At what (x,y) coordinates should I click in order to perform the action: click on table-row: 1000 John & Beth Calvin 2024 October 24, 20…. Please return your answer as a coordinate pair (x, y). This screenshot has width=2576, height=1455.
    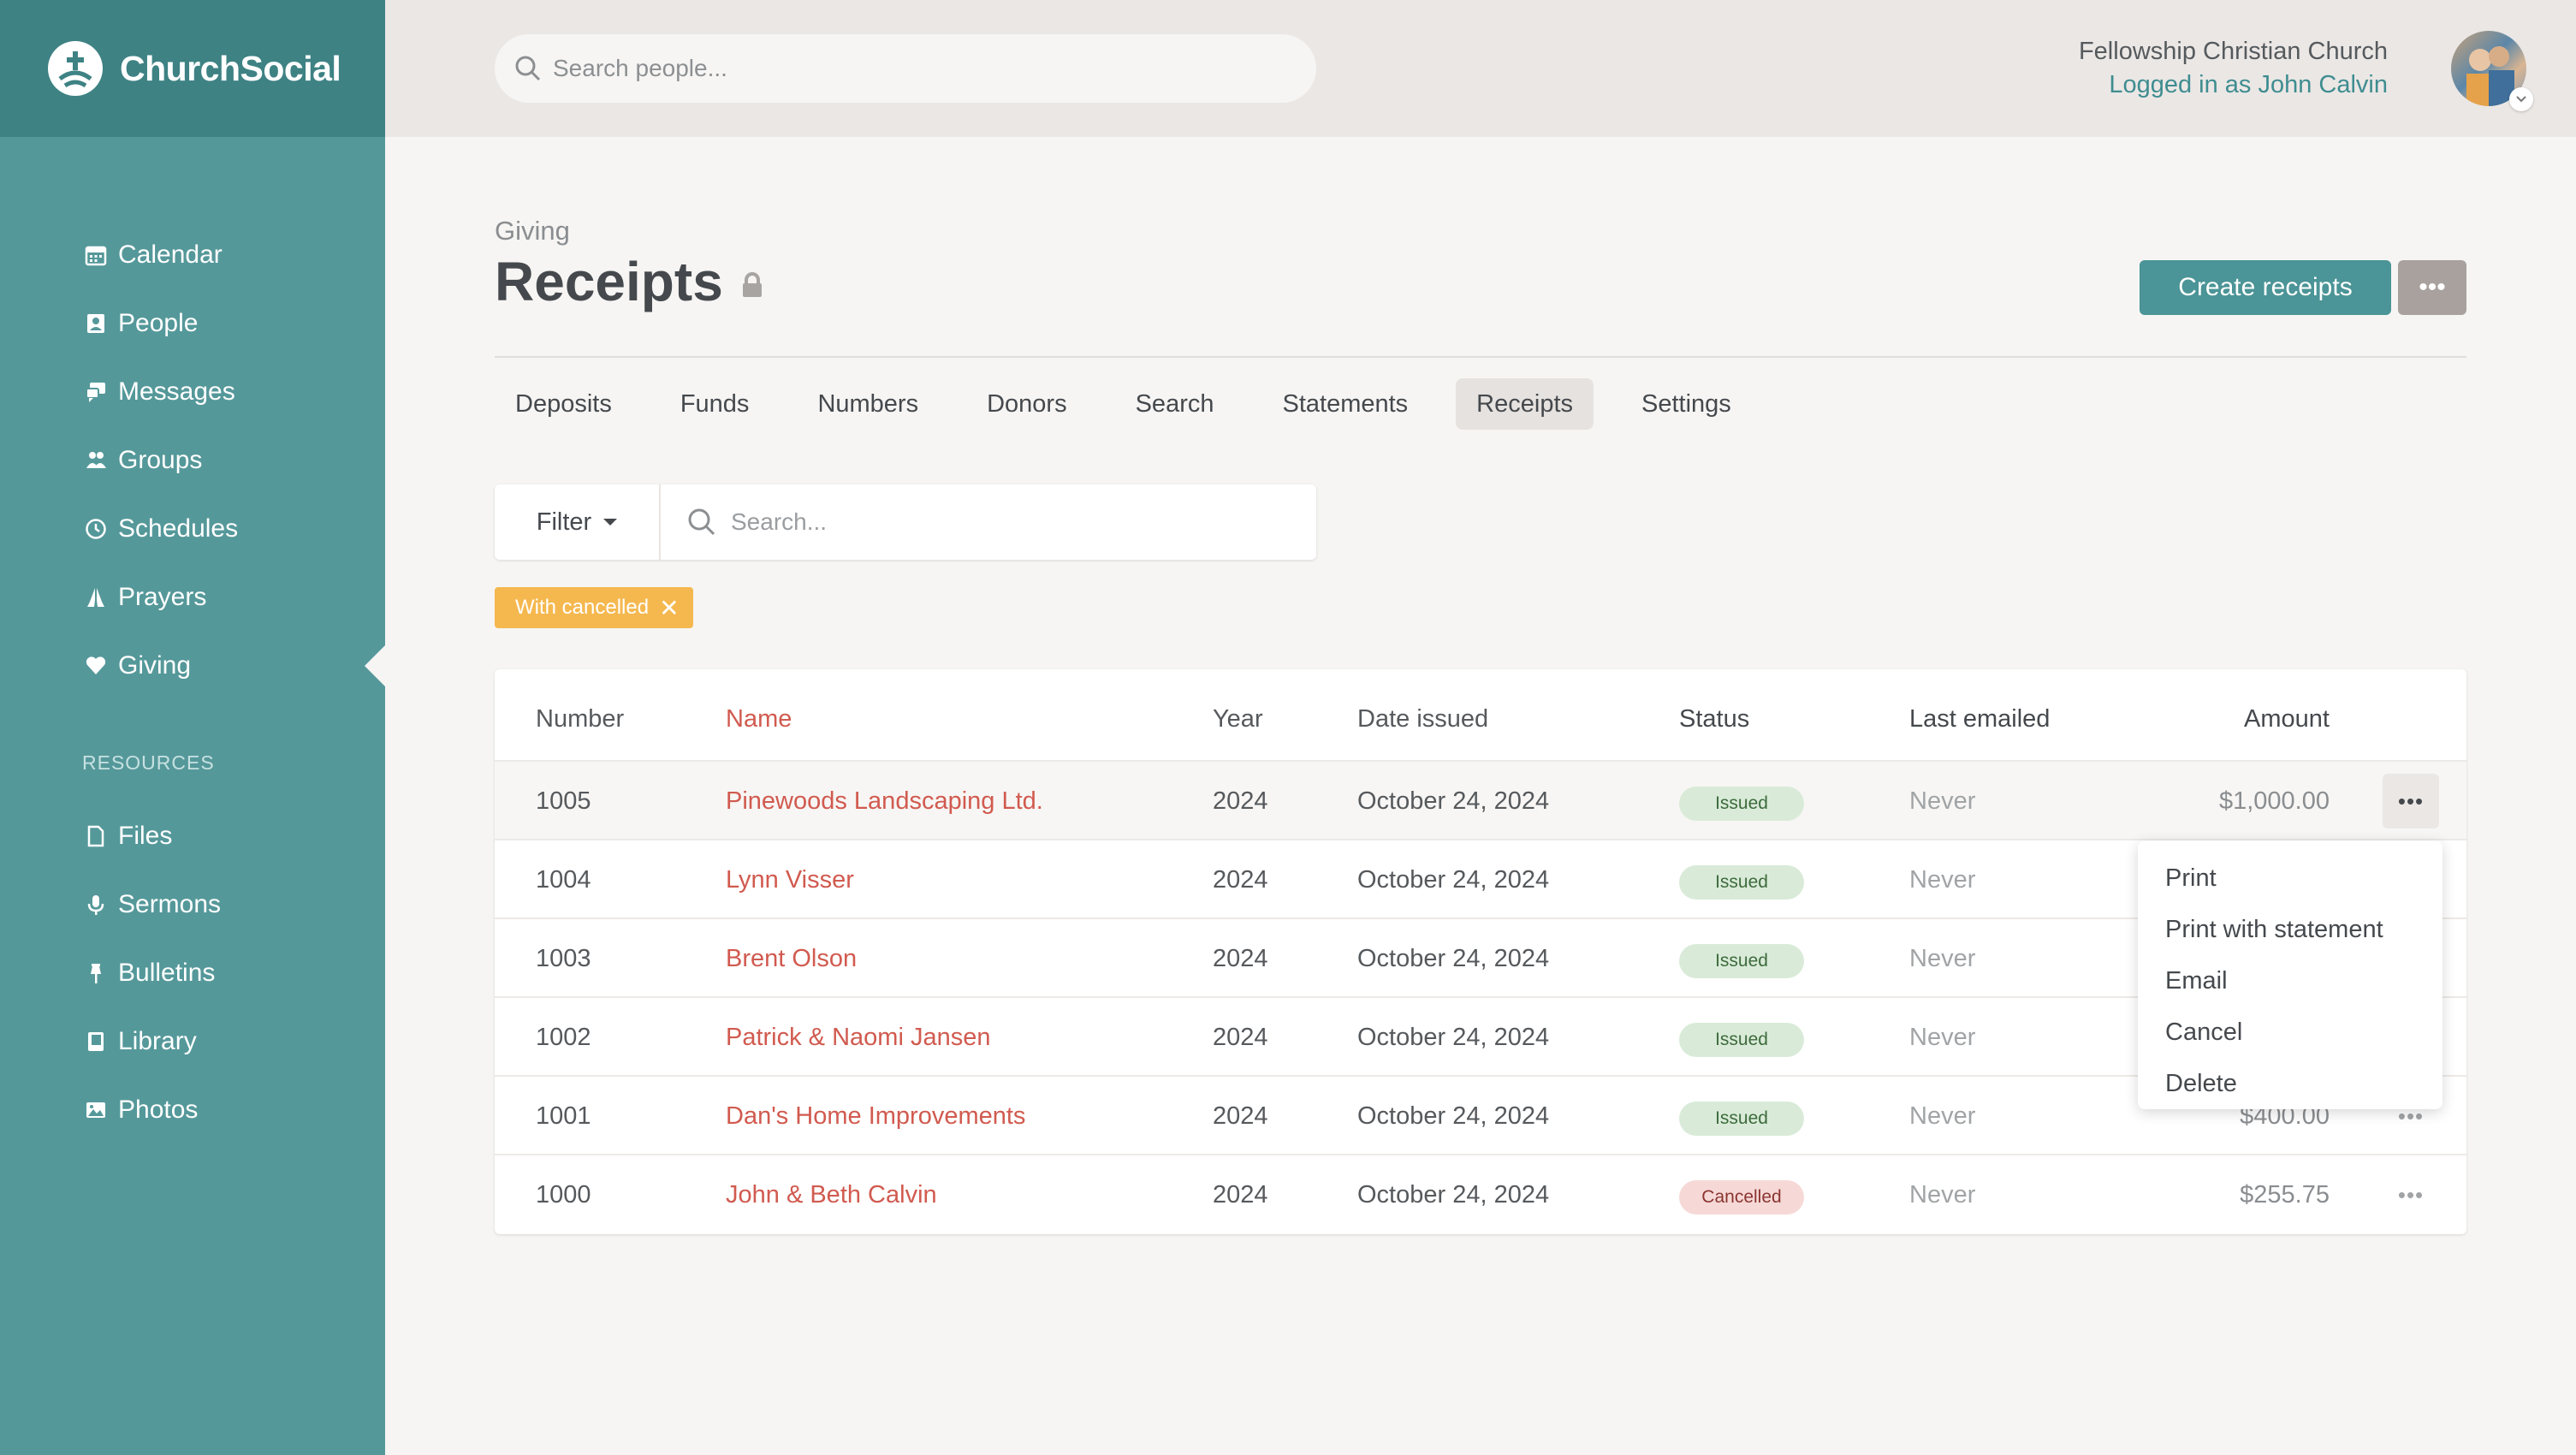
    Looking at the image, I should click on (1480, 1194).